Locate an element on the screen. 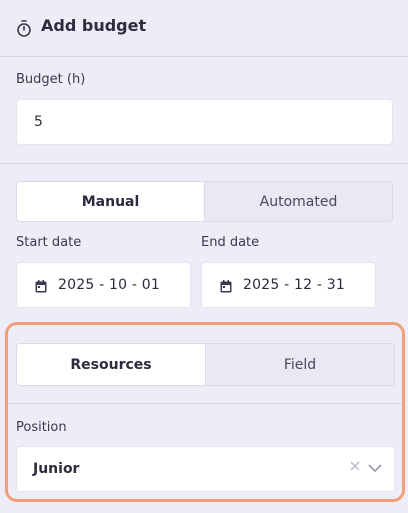  end-date-label: End date is located at coordinates (230, 242).